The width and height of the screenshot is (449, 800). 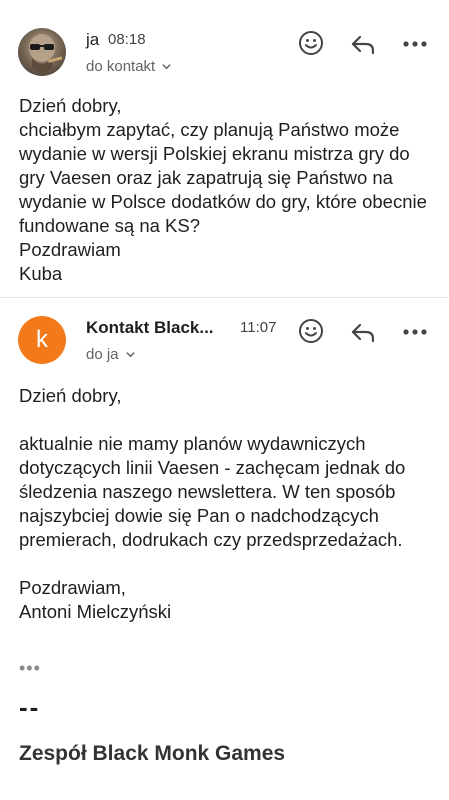 I want to click on signature-team-name: Zespół Black Monk Games, so click(x=152, y=753).